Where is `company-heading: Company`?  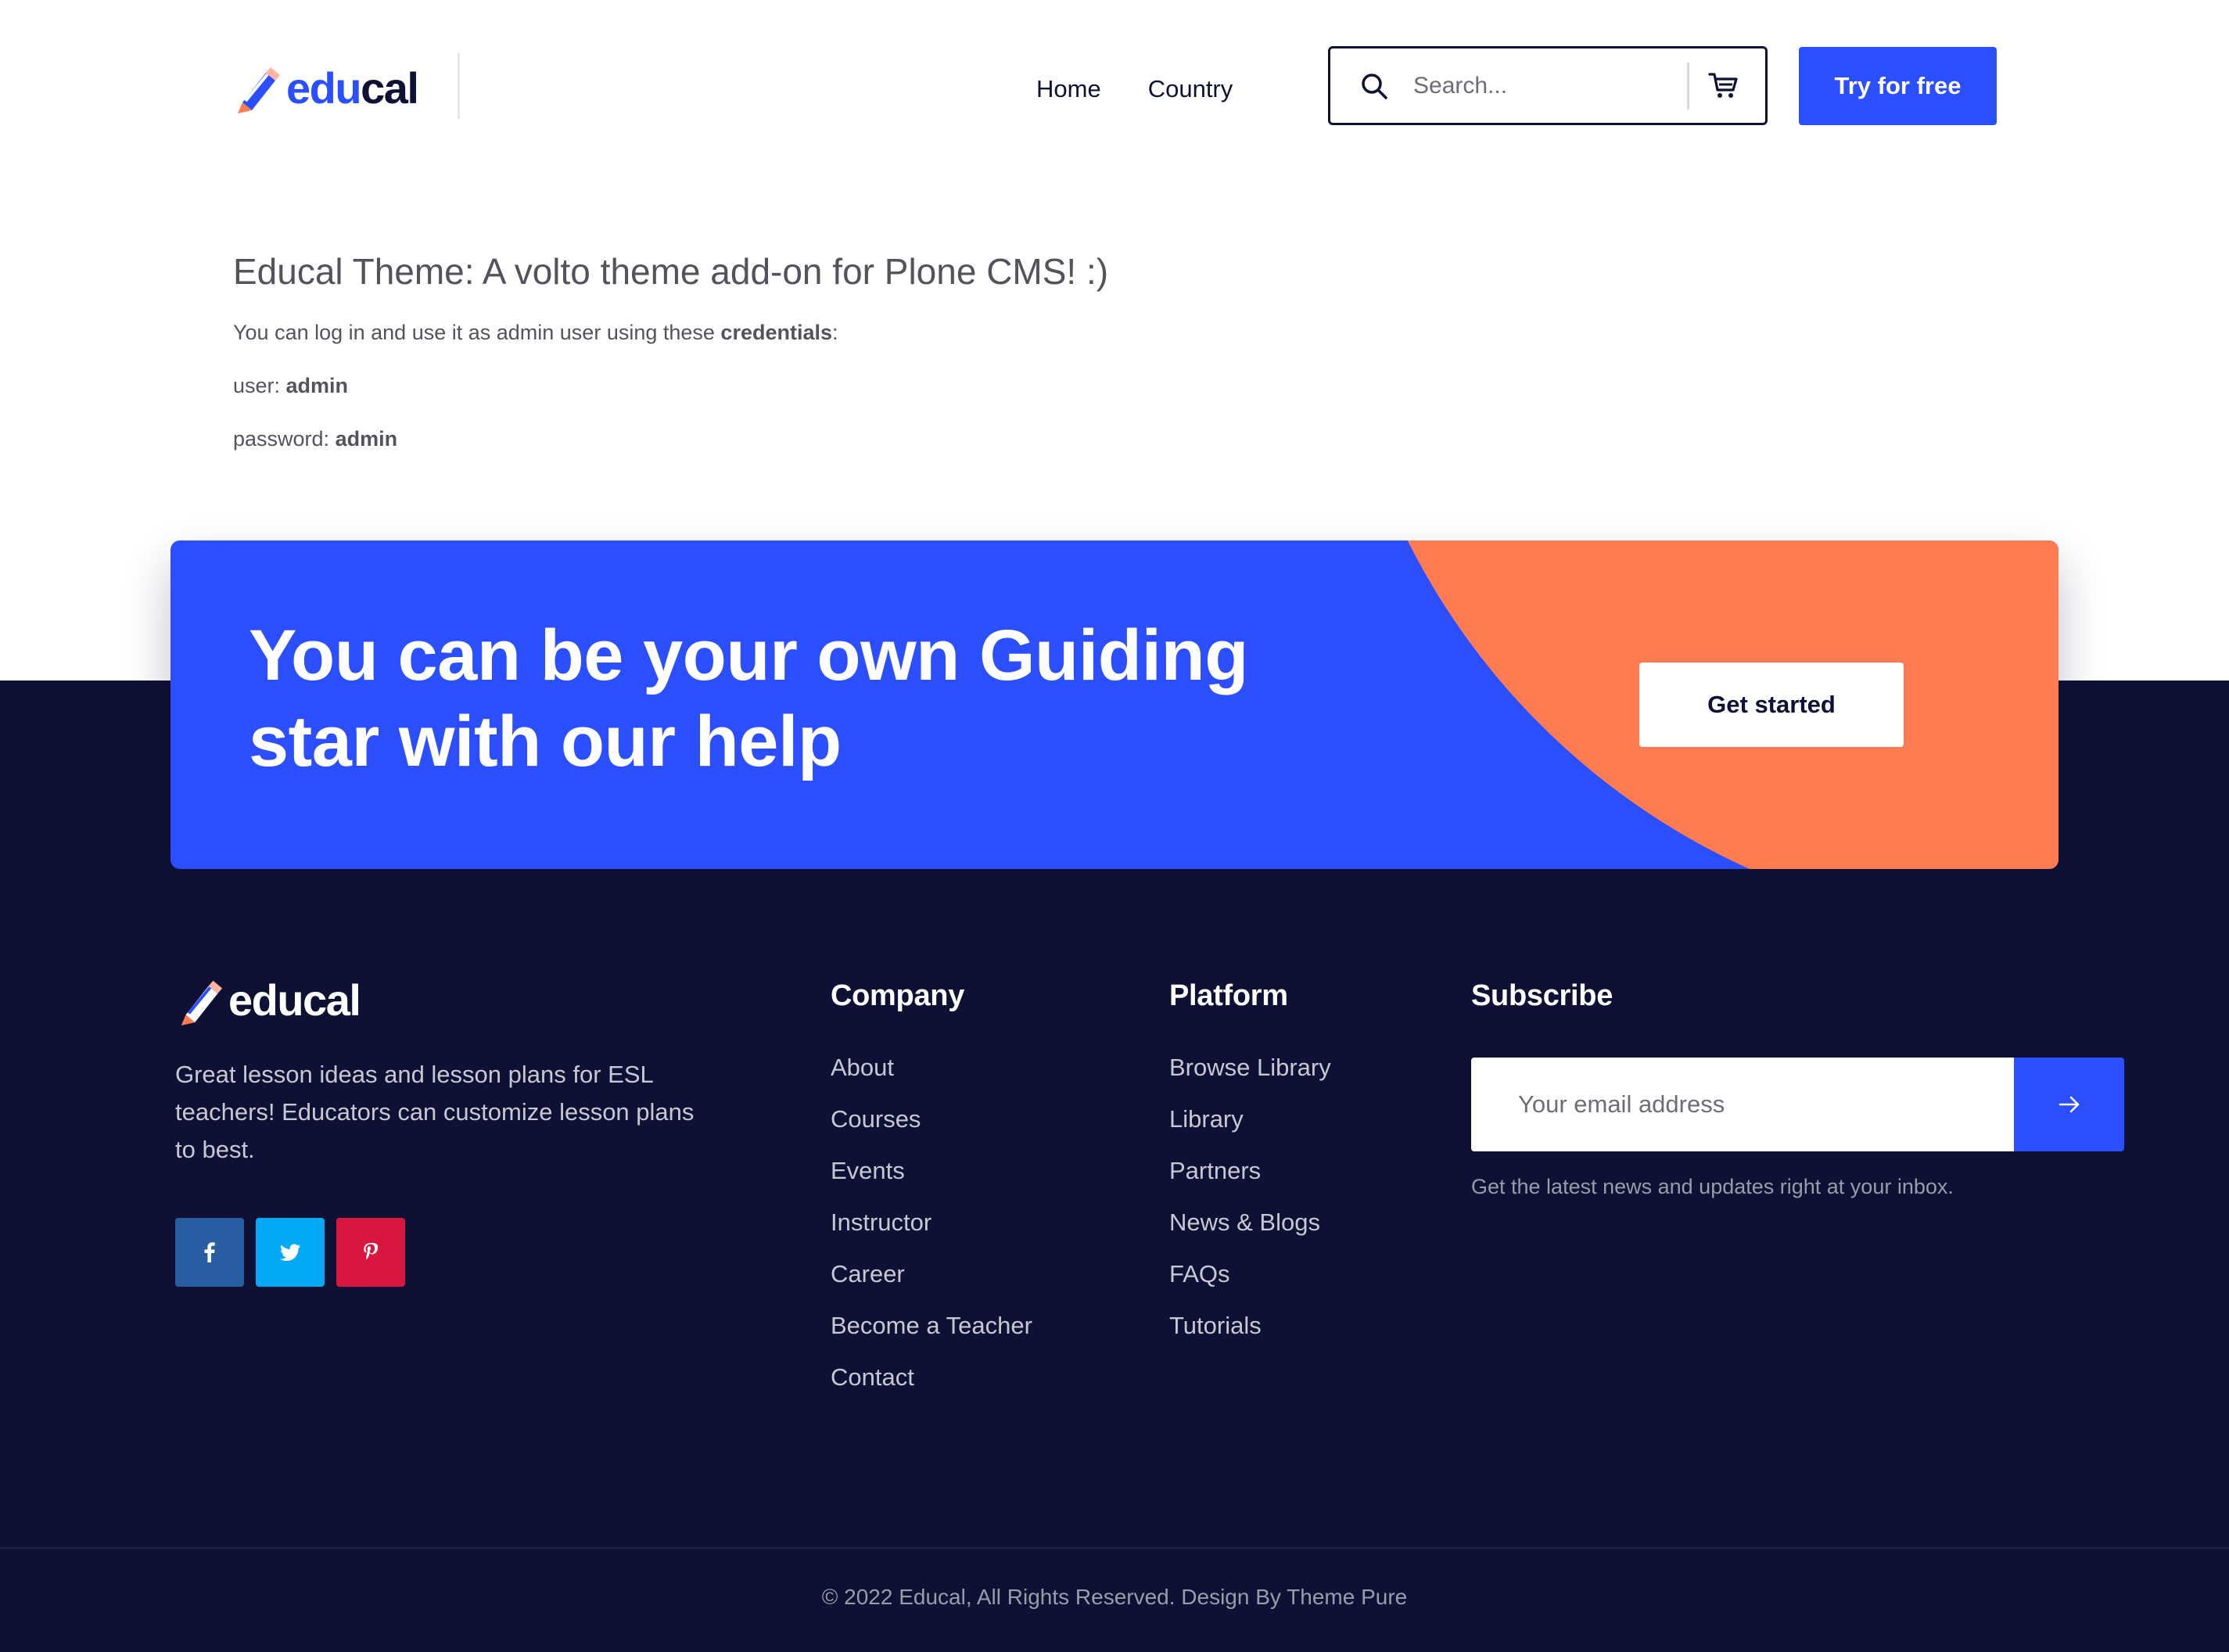
company-heading: Company is located at coordinates (898, 996).